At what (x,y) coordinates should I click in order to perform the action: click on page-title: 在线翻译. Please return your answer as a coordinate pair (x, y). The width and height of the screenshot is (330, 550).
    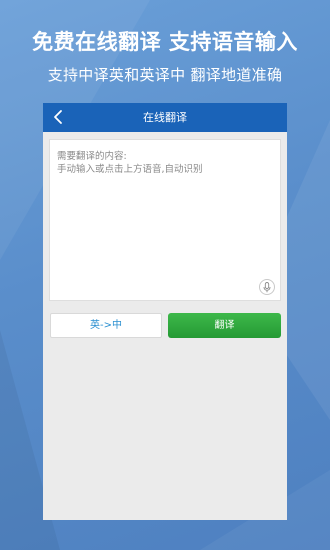
    Looking at the image, I should click on (165, 117).